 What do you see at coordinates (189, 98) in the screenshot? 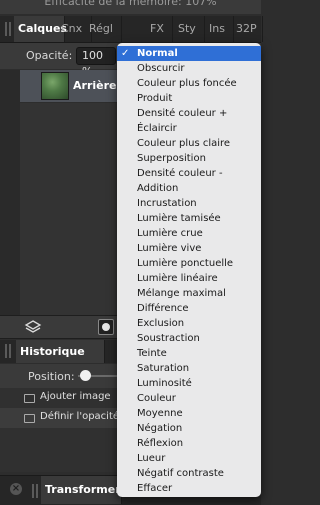
I see `blend-mode-item: Produit` at bounding box center [189, 98].